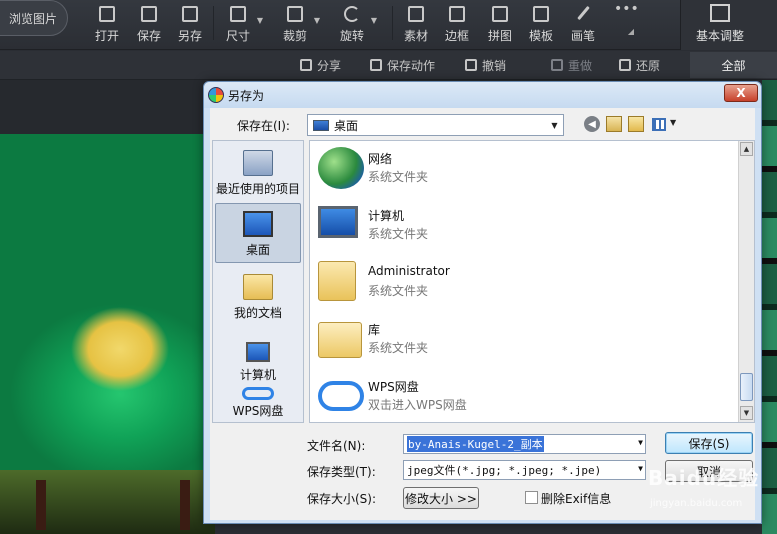  Describe the element at coordinates (416, 23) in the screenshot. I see `tool-material: 素材` at that location.